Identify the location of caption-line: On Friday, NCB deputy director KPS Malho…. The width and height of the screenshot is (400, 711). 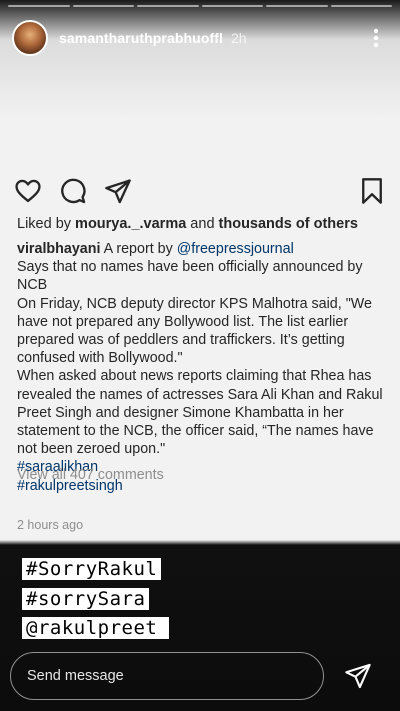
(194, 331).